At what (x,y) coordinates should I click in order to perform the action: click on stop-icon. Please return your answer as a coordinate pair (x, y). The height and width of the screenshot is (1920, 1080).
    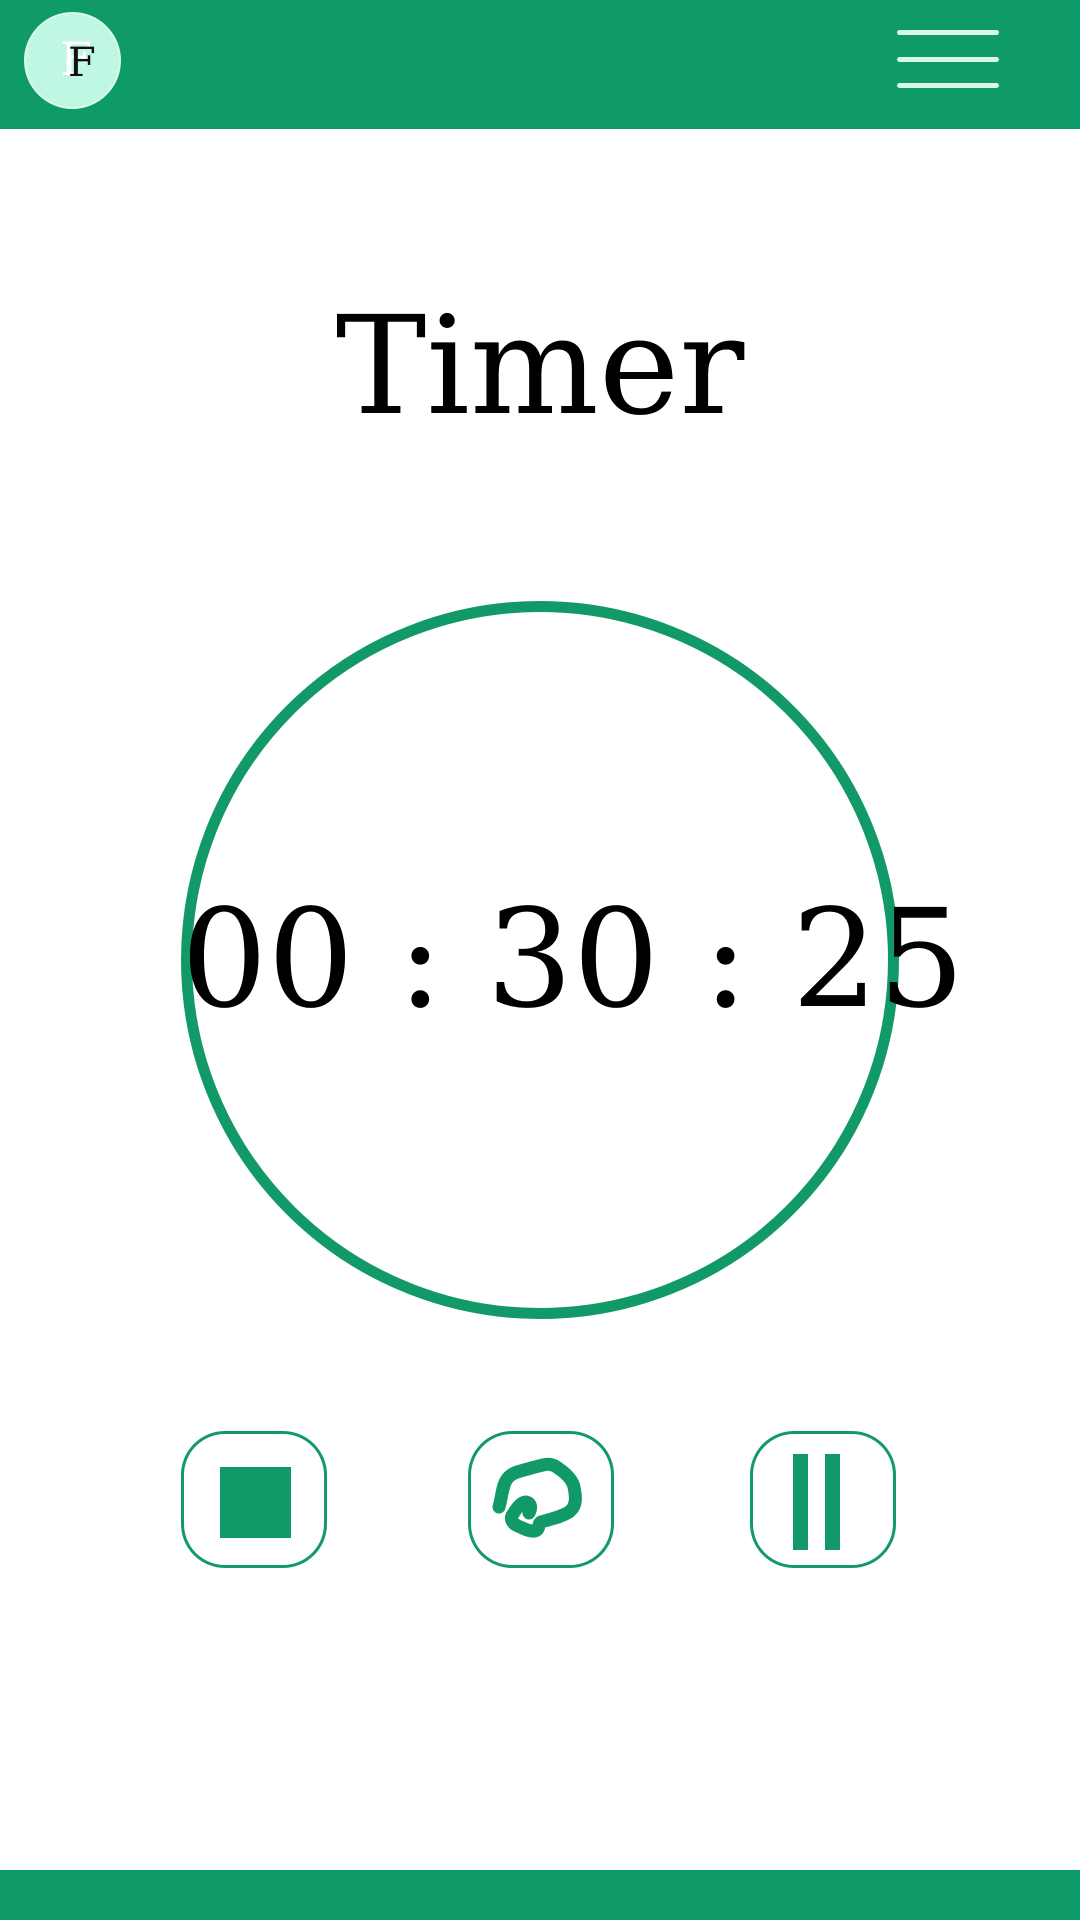
    Looking at the image, I should click on (255, 1502).